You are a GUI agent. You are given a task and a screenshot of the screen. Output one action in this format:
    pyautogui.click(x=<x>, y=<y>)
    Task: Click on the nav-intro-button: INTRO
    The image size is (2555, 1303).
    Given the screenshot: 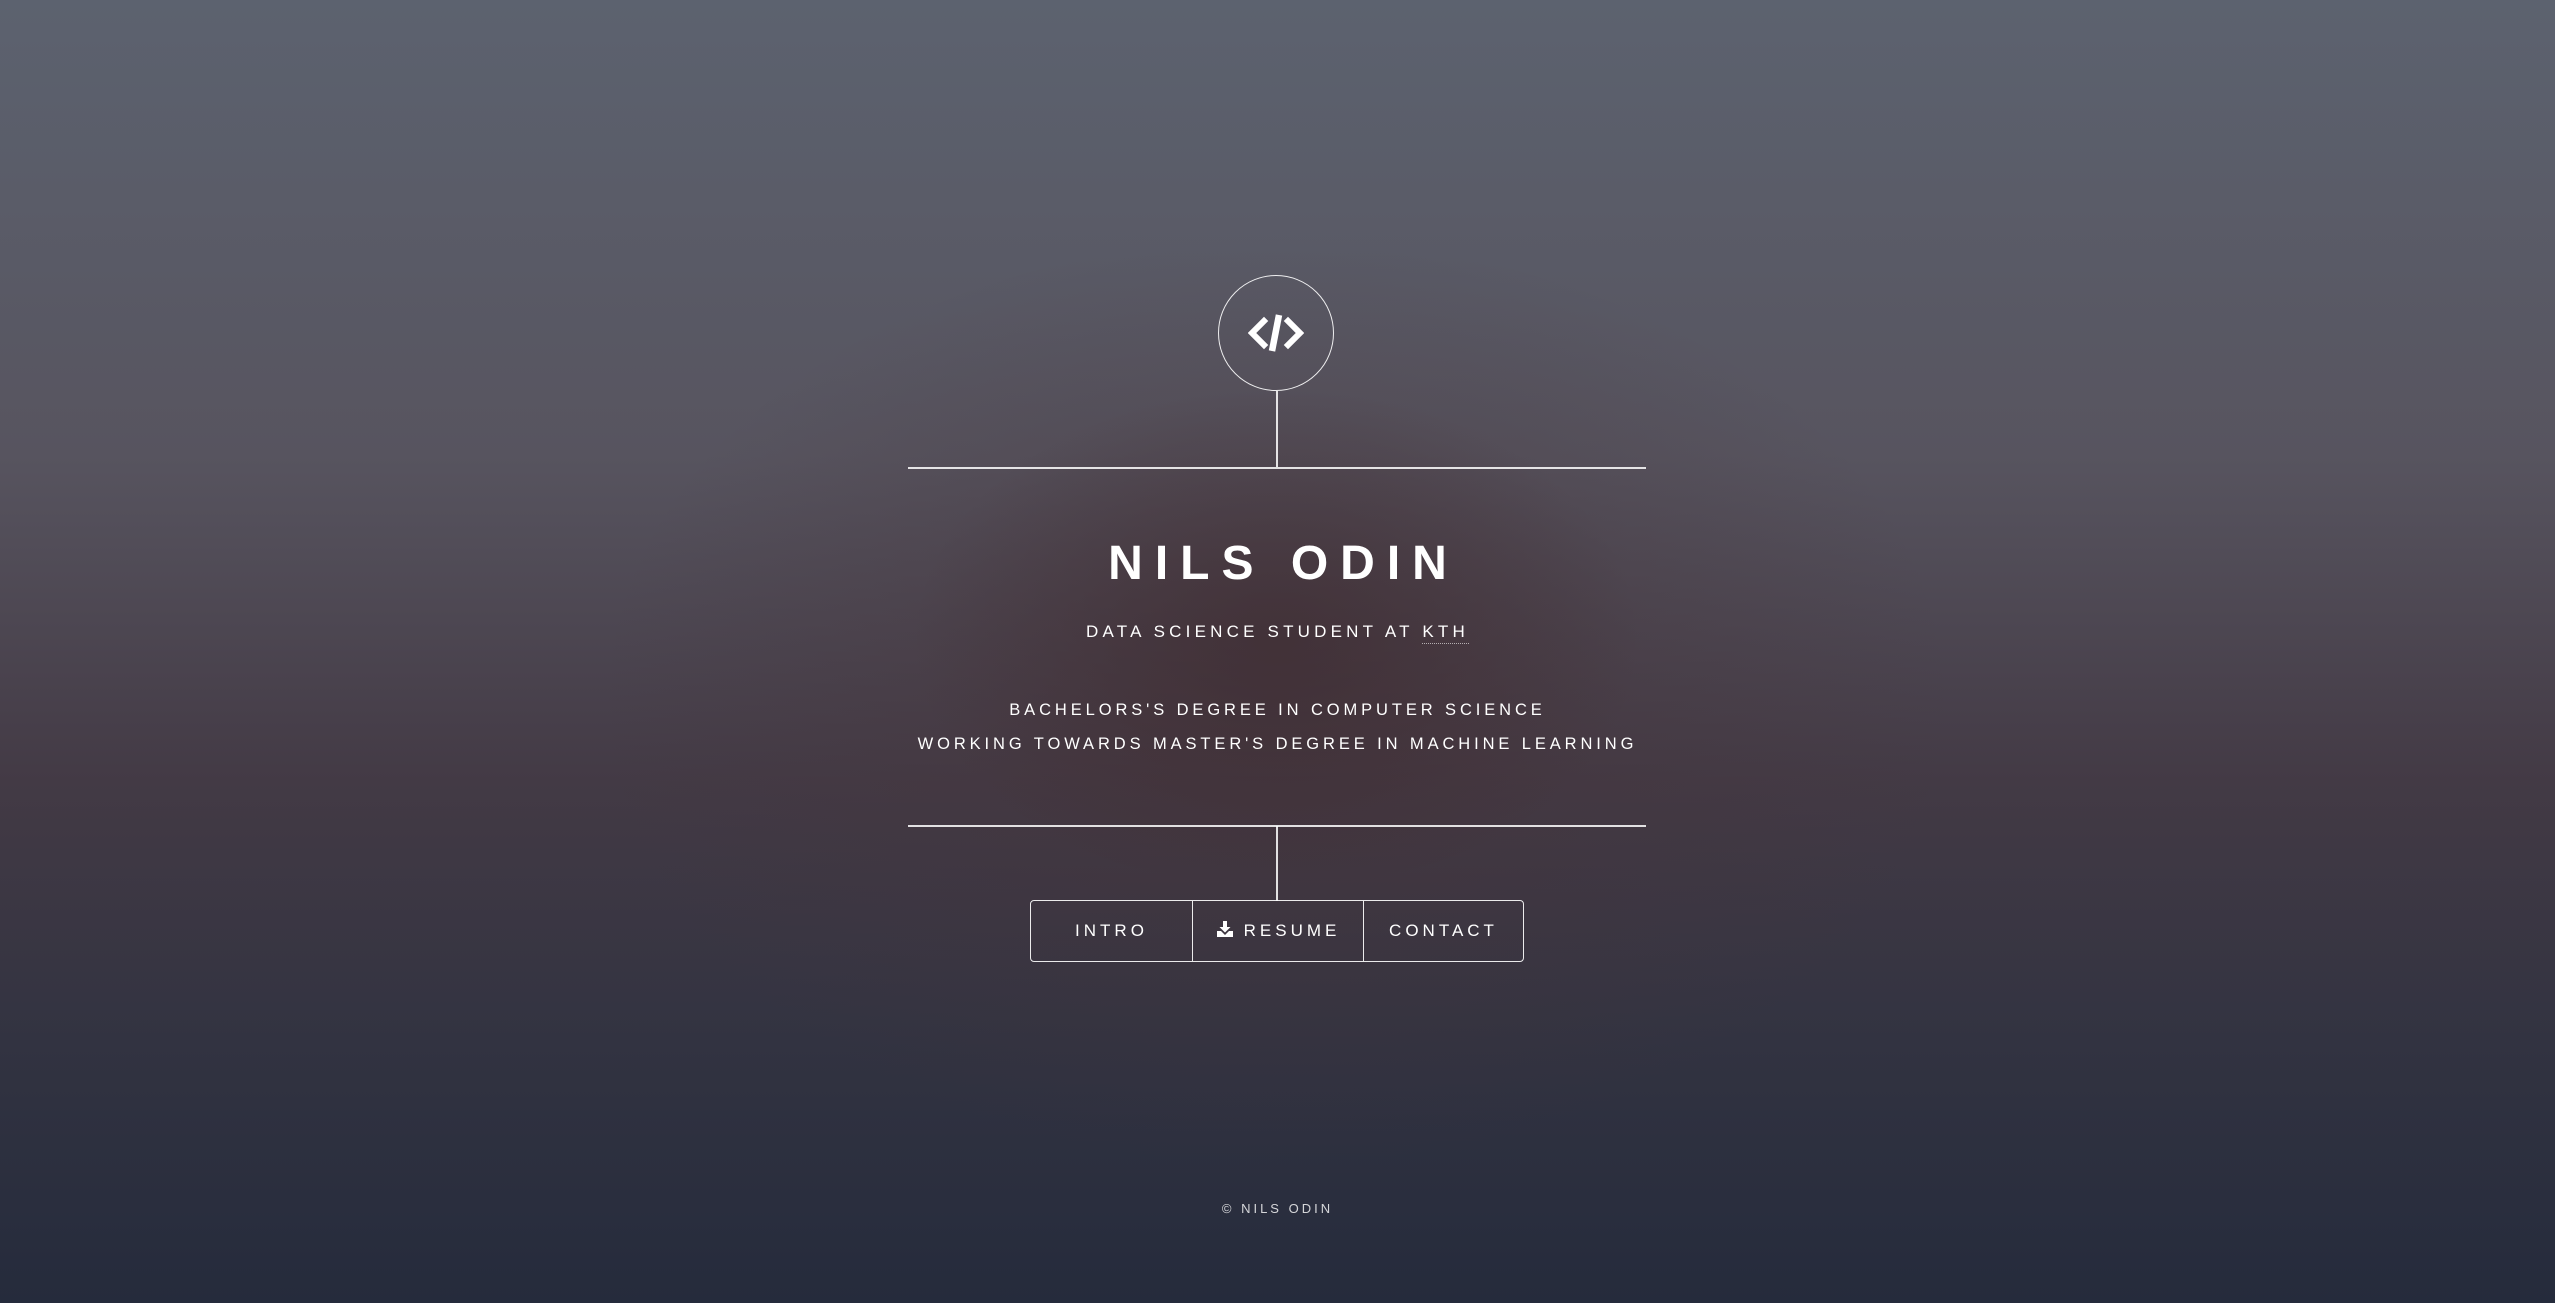 What is the action you would take?
    pyautogui.click(x=1111, y=931)
    